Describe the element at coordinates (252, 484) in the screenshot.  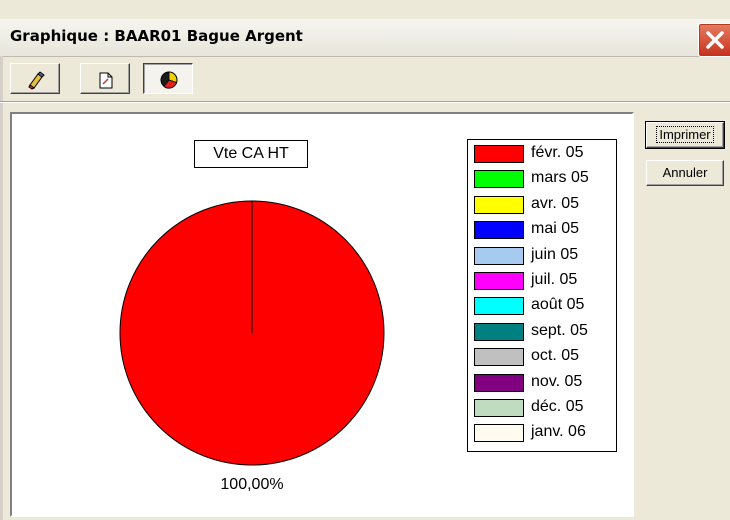
I see `slice-value-label: 100,00%` at that location.